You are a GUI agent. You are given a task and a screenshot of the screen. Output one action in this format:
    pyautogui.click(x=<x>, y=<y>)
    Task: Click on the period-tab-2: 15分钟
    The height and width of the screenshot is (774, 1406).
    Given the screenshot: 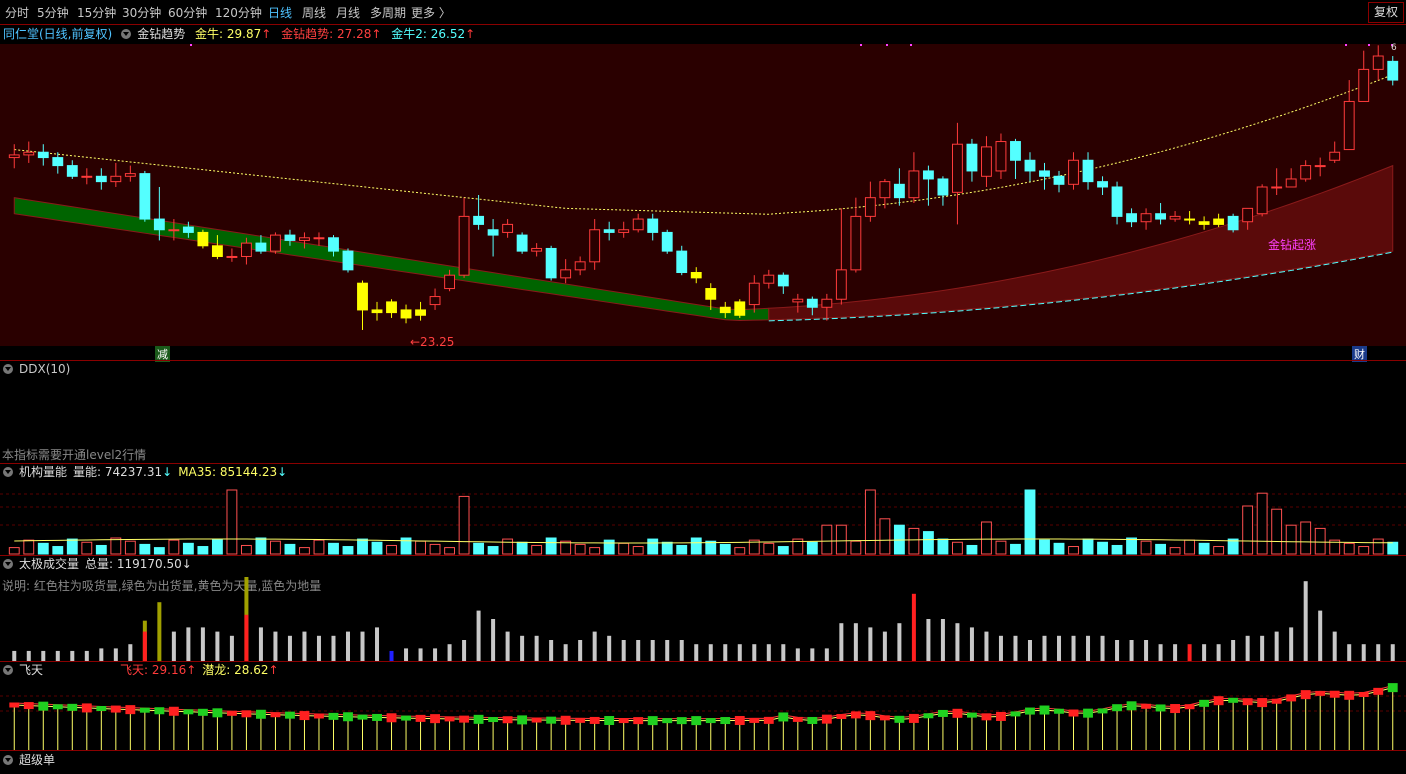 What is the action you would take?
    pyautogui.click(x=96, y=12)
    